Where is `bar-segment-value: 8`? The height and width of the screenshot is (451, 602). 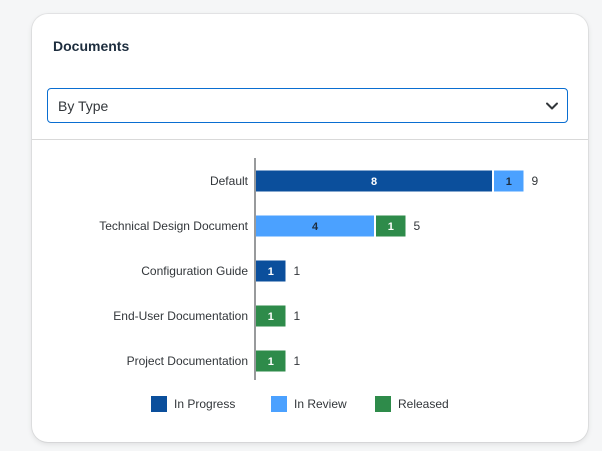 bar-segment-value: 8 is located at coordinates (374, 182).